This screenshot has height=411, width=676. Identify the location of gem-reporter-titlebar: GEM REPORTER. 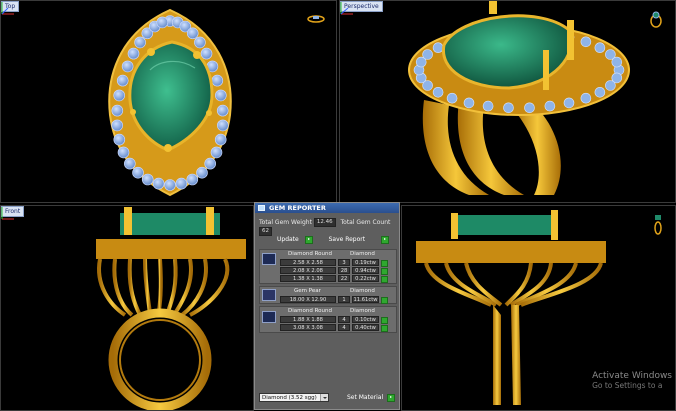
(327, 208).